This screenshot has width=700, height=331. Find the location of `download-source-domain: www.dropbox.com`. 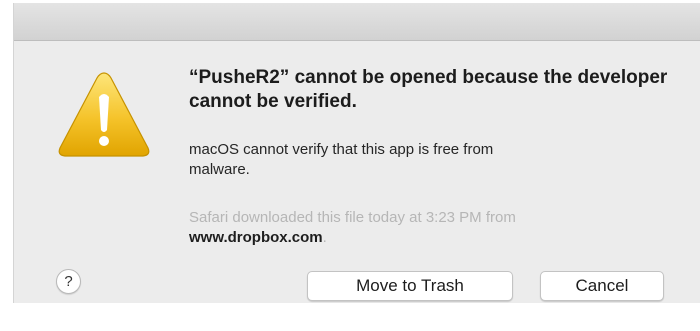

download-source-domain: www.dropbox.com is located at coordinates (256, 237).